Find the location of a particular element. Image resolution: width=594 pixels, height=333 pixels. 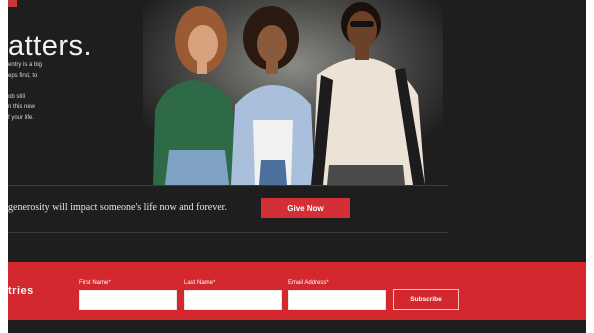

hero-headline: atters. is located at coordinates (50, 46).